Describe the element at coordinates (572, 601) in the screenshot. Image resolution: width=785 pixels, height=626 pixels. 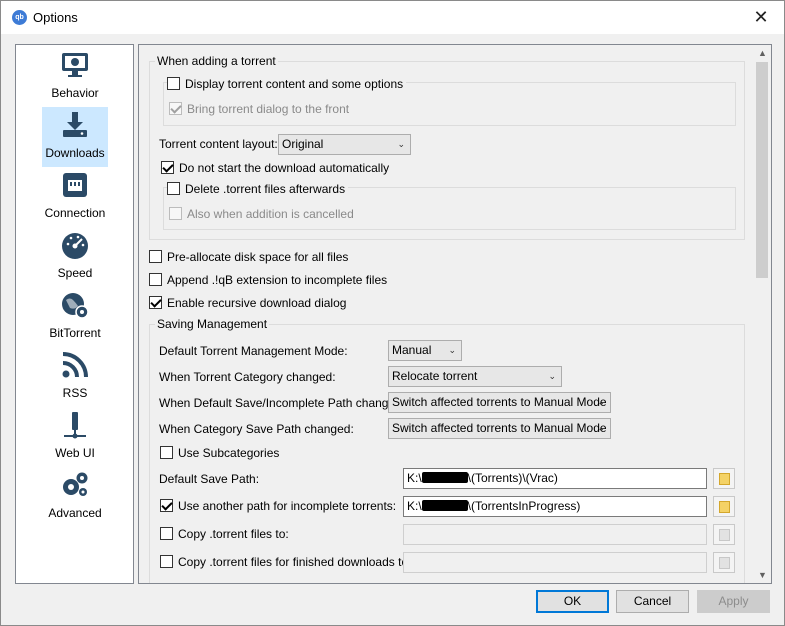
I see `ok-button: OK` at that location.